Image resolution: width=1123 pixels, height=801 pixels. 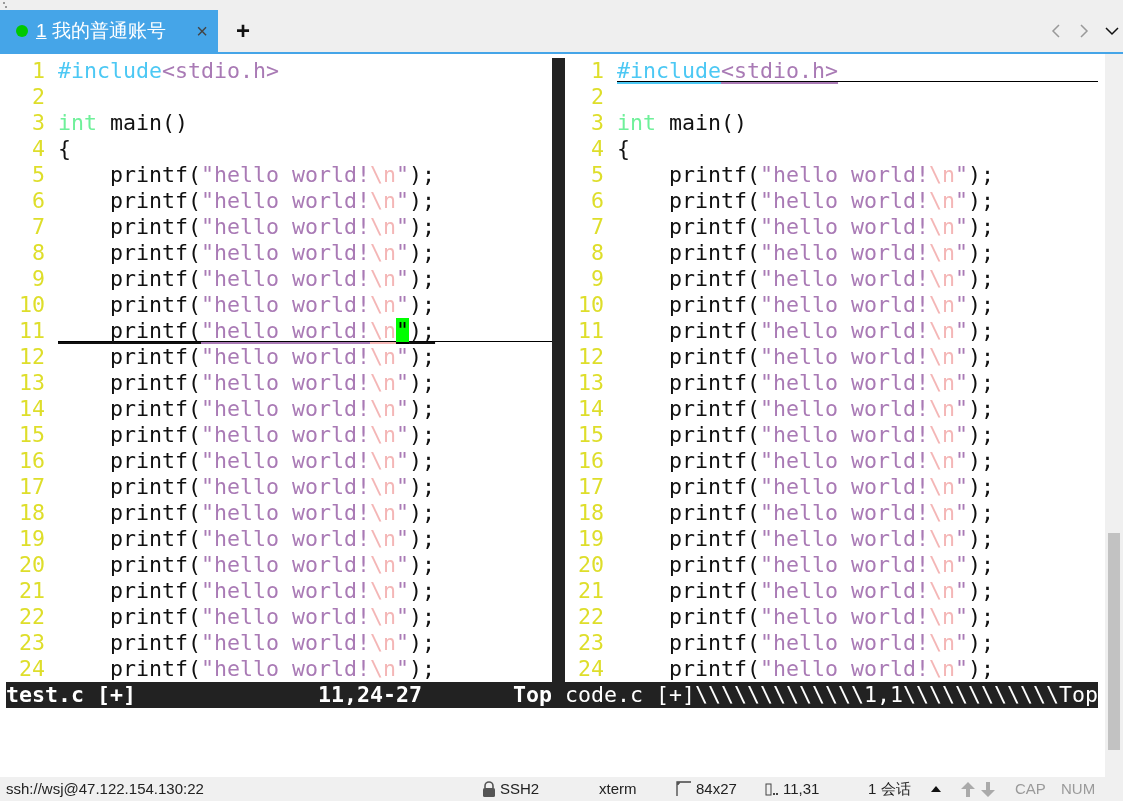 I want to click on line-number: 15, so click(x=31, y=435).